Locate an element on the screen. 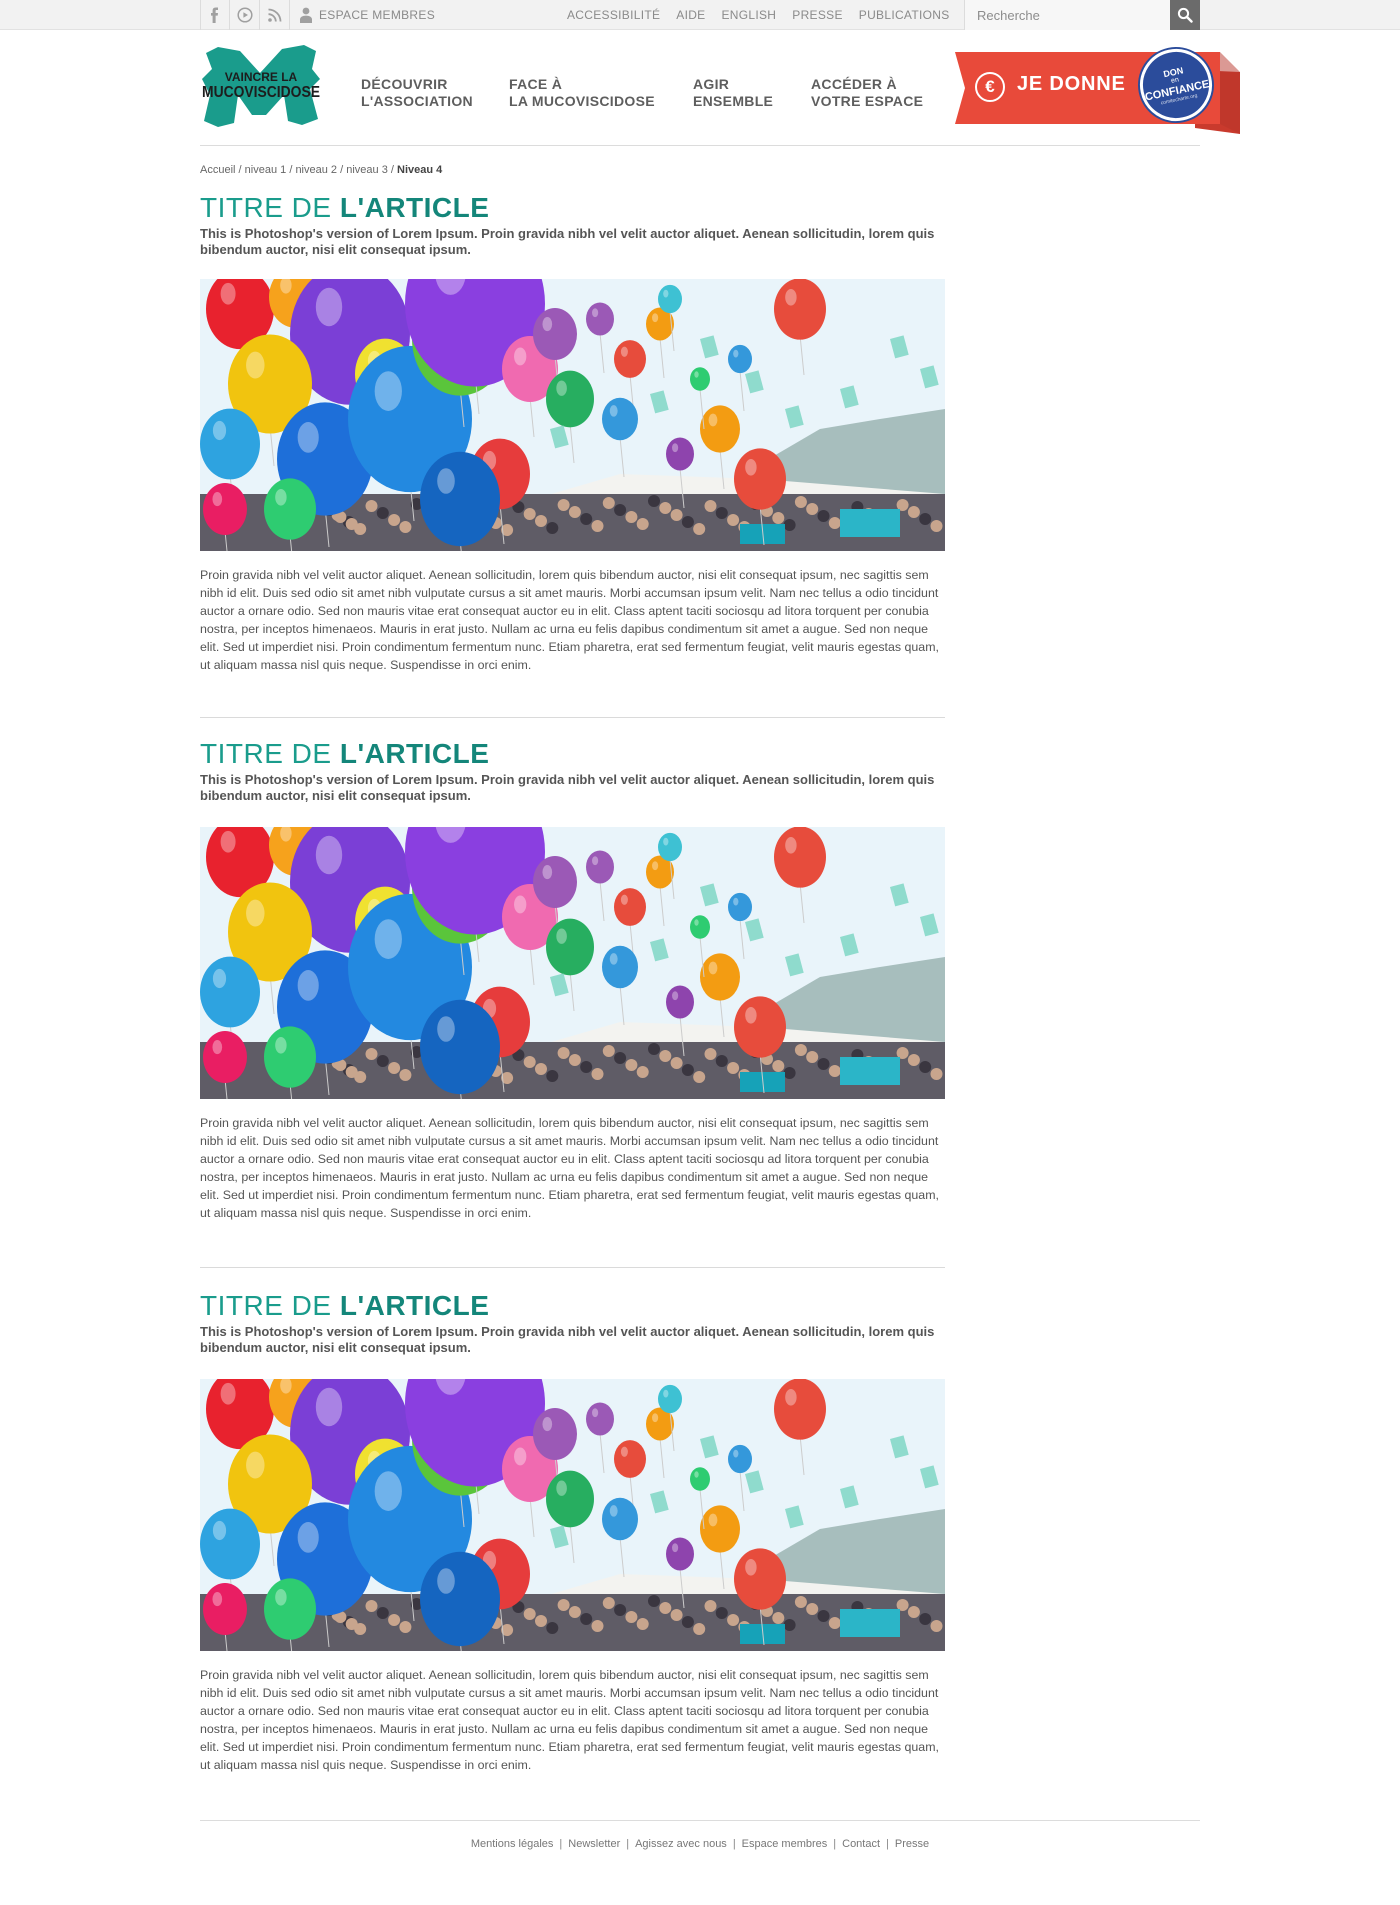 Image resolution: width=1400 pixels, height=1905 pixels. rss-icon is located at coordinates (275, 15).